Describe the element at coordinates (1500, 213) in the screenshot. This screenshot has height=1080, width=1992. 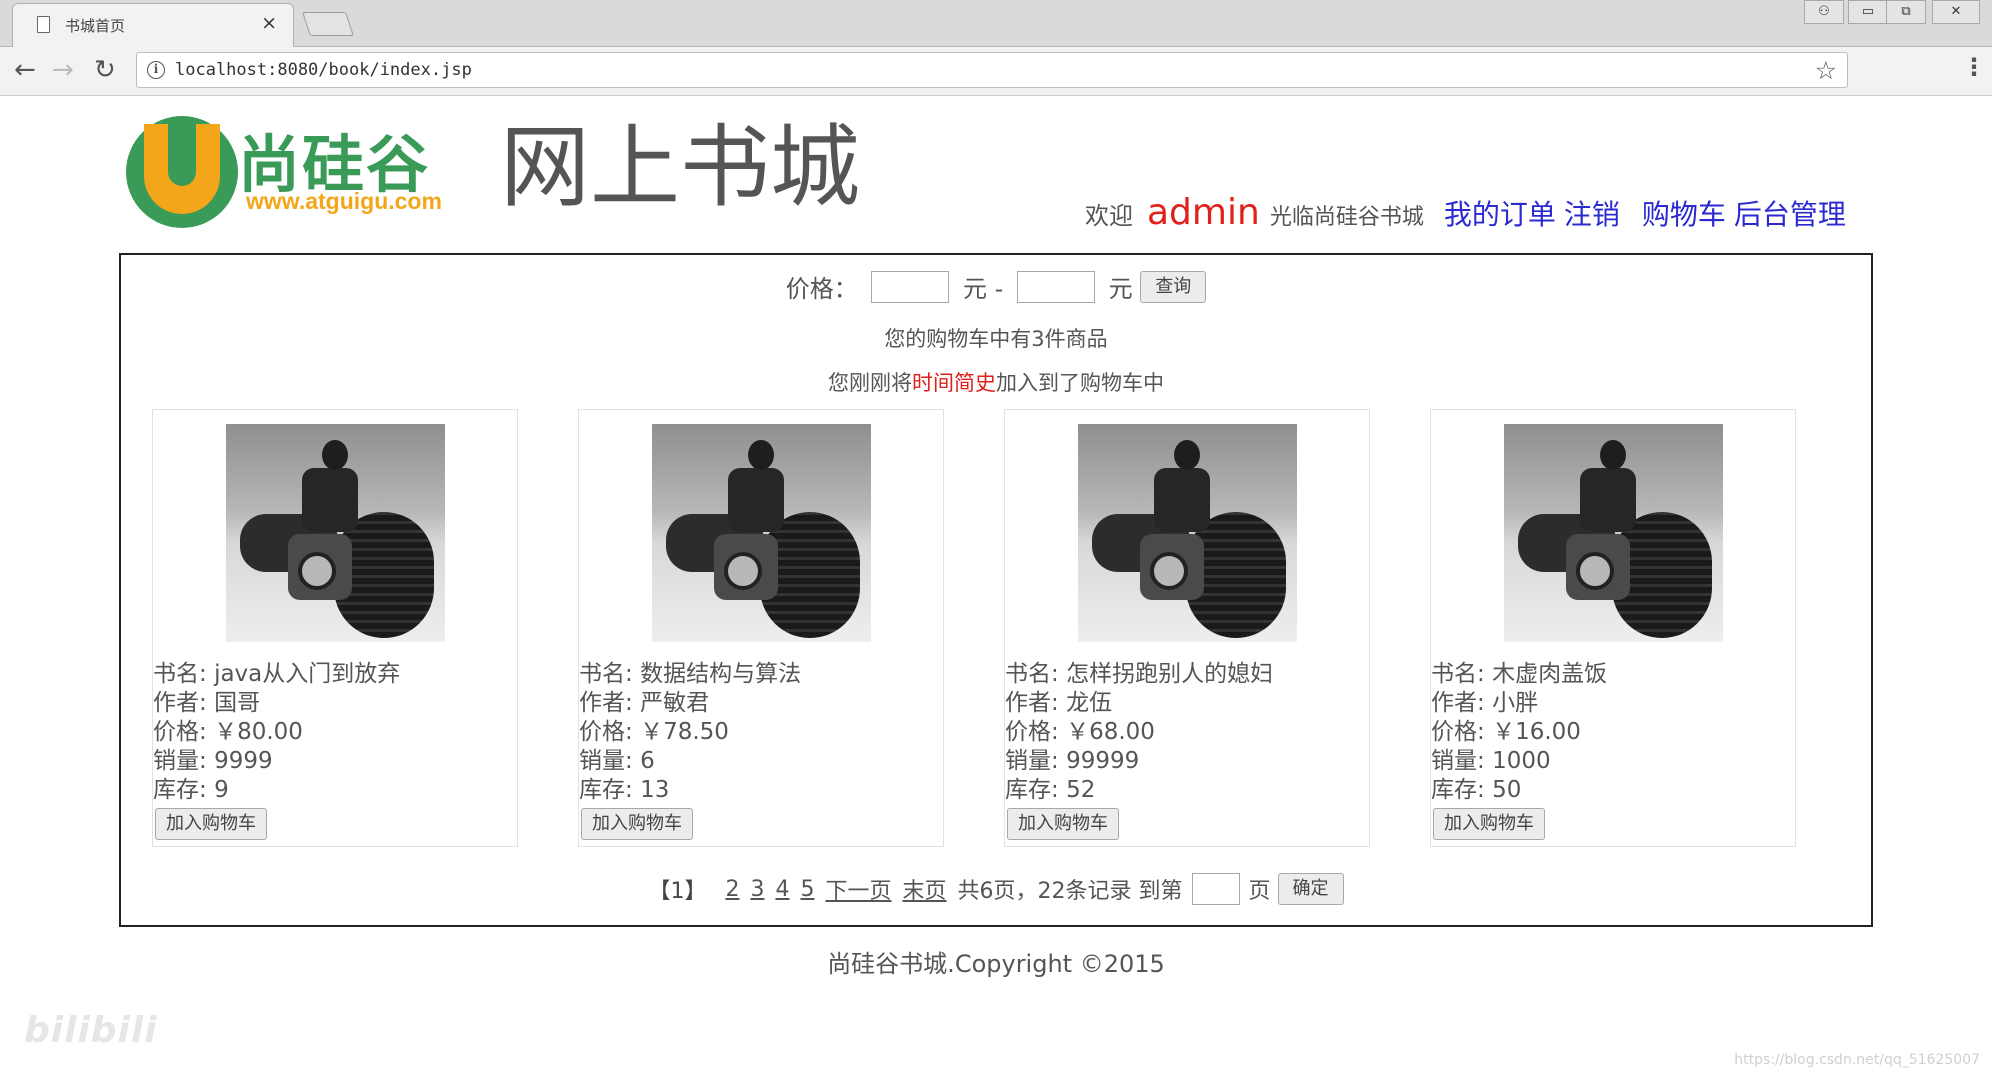
I see `my-orders-link: 我的订单` at that location.